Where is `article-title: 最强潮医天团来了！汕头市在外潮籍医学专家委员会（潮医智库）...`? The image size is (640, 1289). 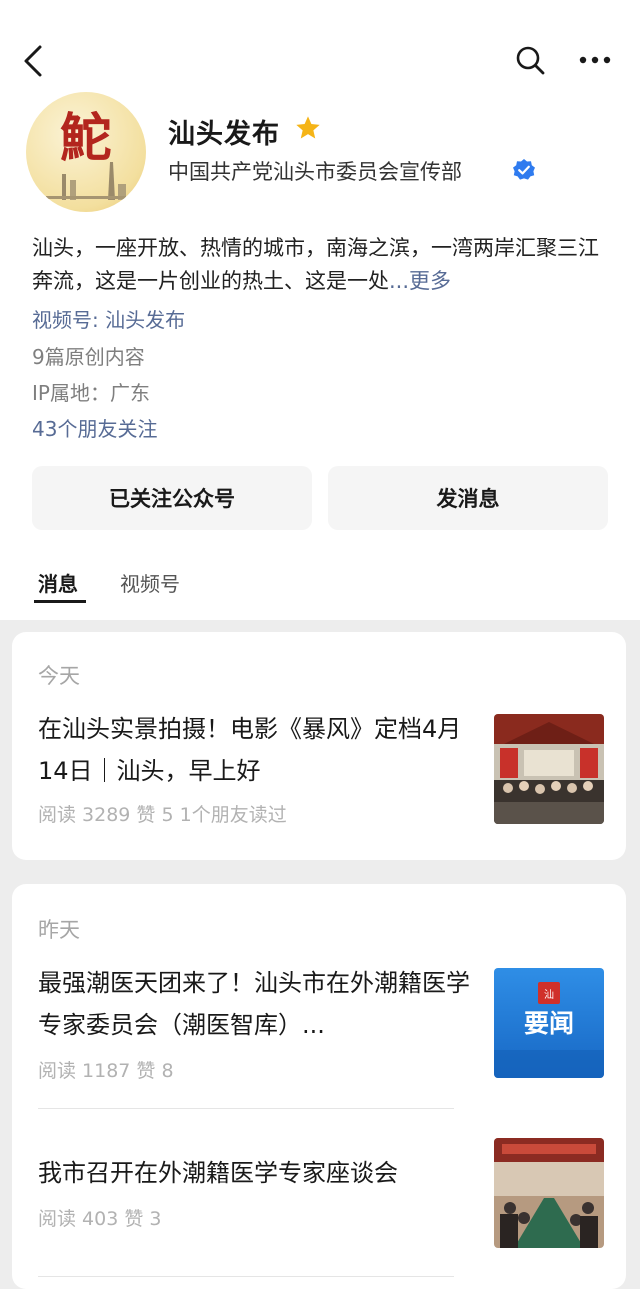 article-title: 最强潮医天团来了！汕头市在外潮籍医学专家委员会（潮医智库）... is located at coordinates (263, 1004).